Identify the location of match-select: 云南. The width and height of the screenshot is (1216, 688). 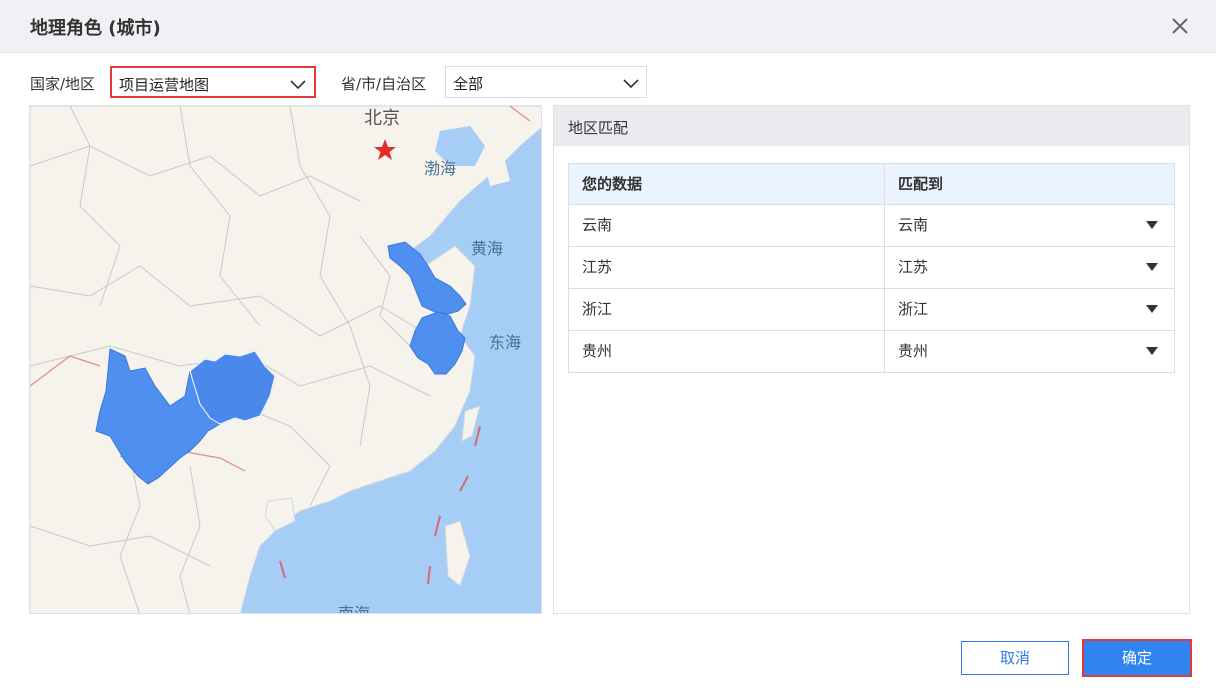
(1030, 225).